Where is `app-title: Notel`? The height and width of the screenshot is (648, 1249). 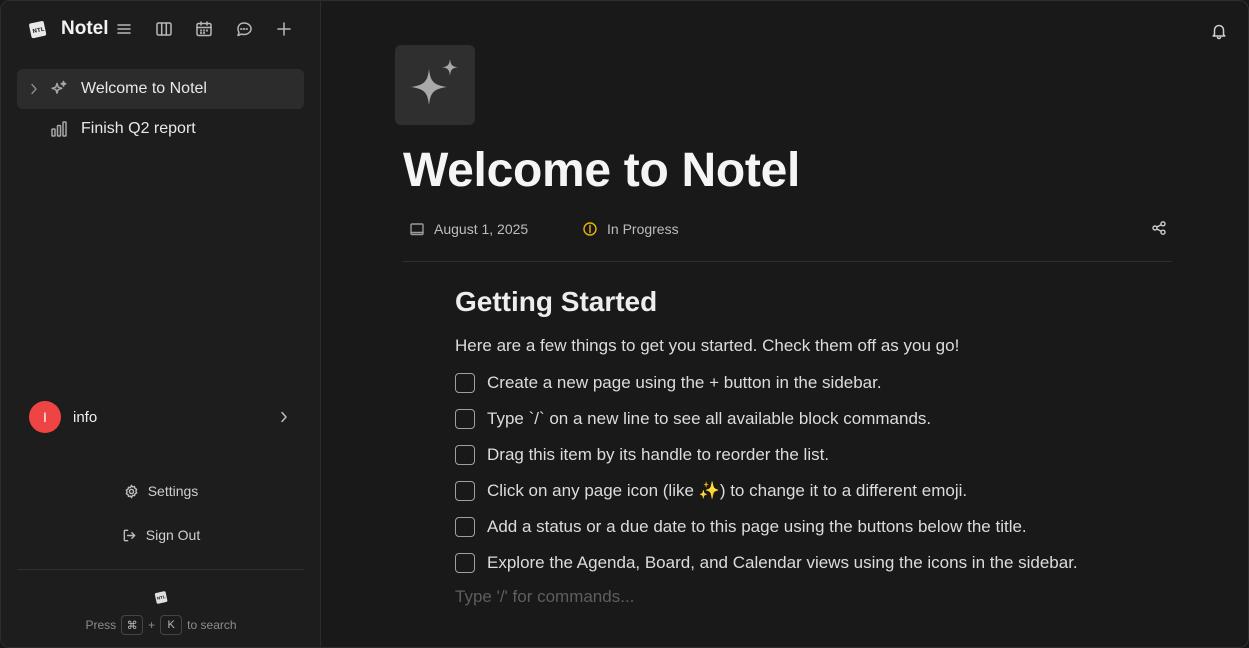
app-title: Notel is located at coordinates (85, 28).